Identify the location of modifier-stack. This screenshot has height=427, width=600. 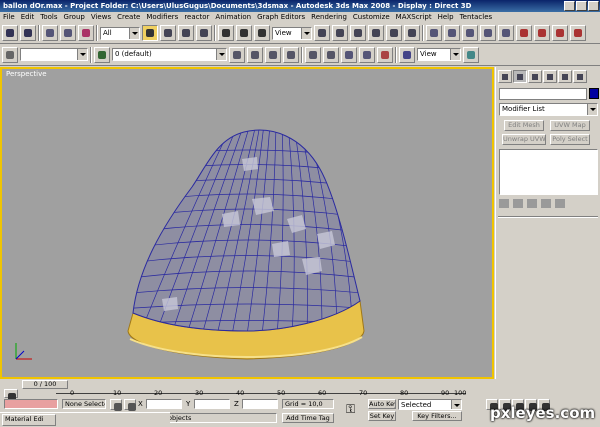
(548, 172).